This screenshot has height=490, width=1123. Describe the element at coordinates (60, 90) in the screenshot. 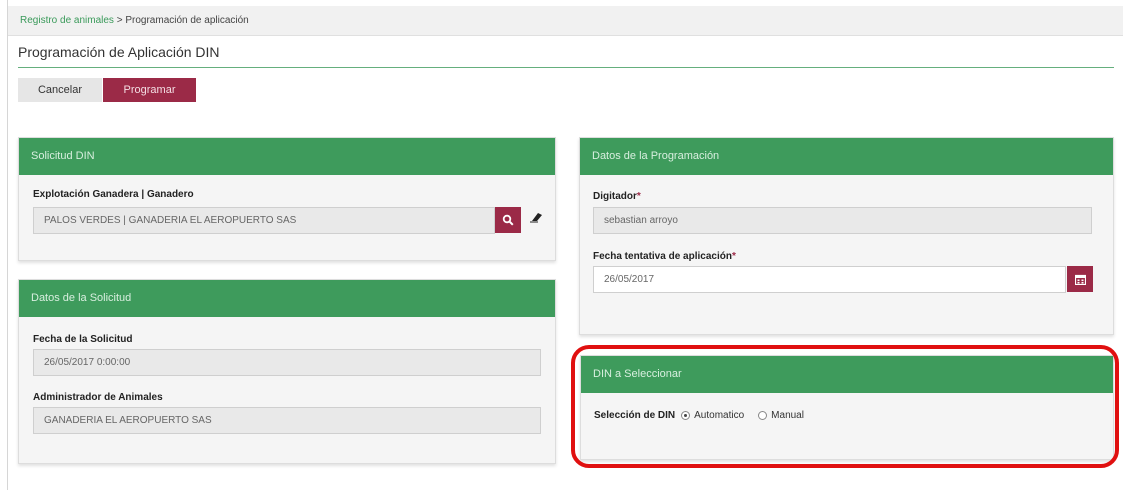

I see `cancel-button: Cancelar` at that location.